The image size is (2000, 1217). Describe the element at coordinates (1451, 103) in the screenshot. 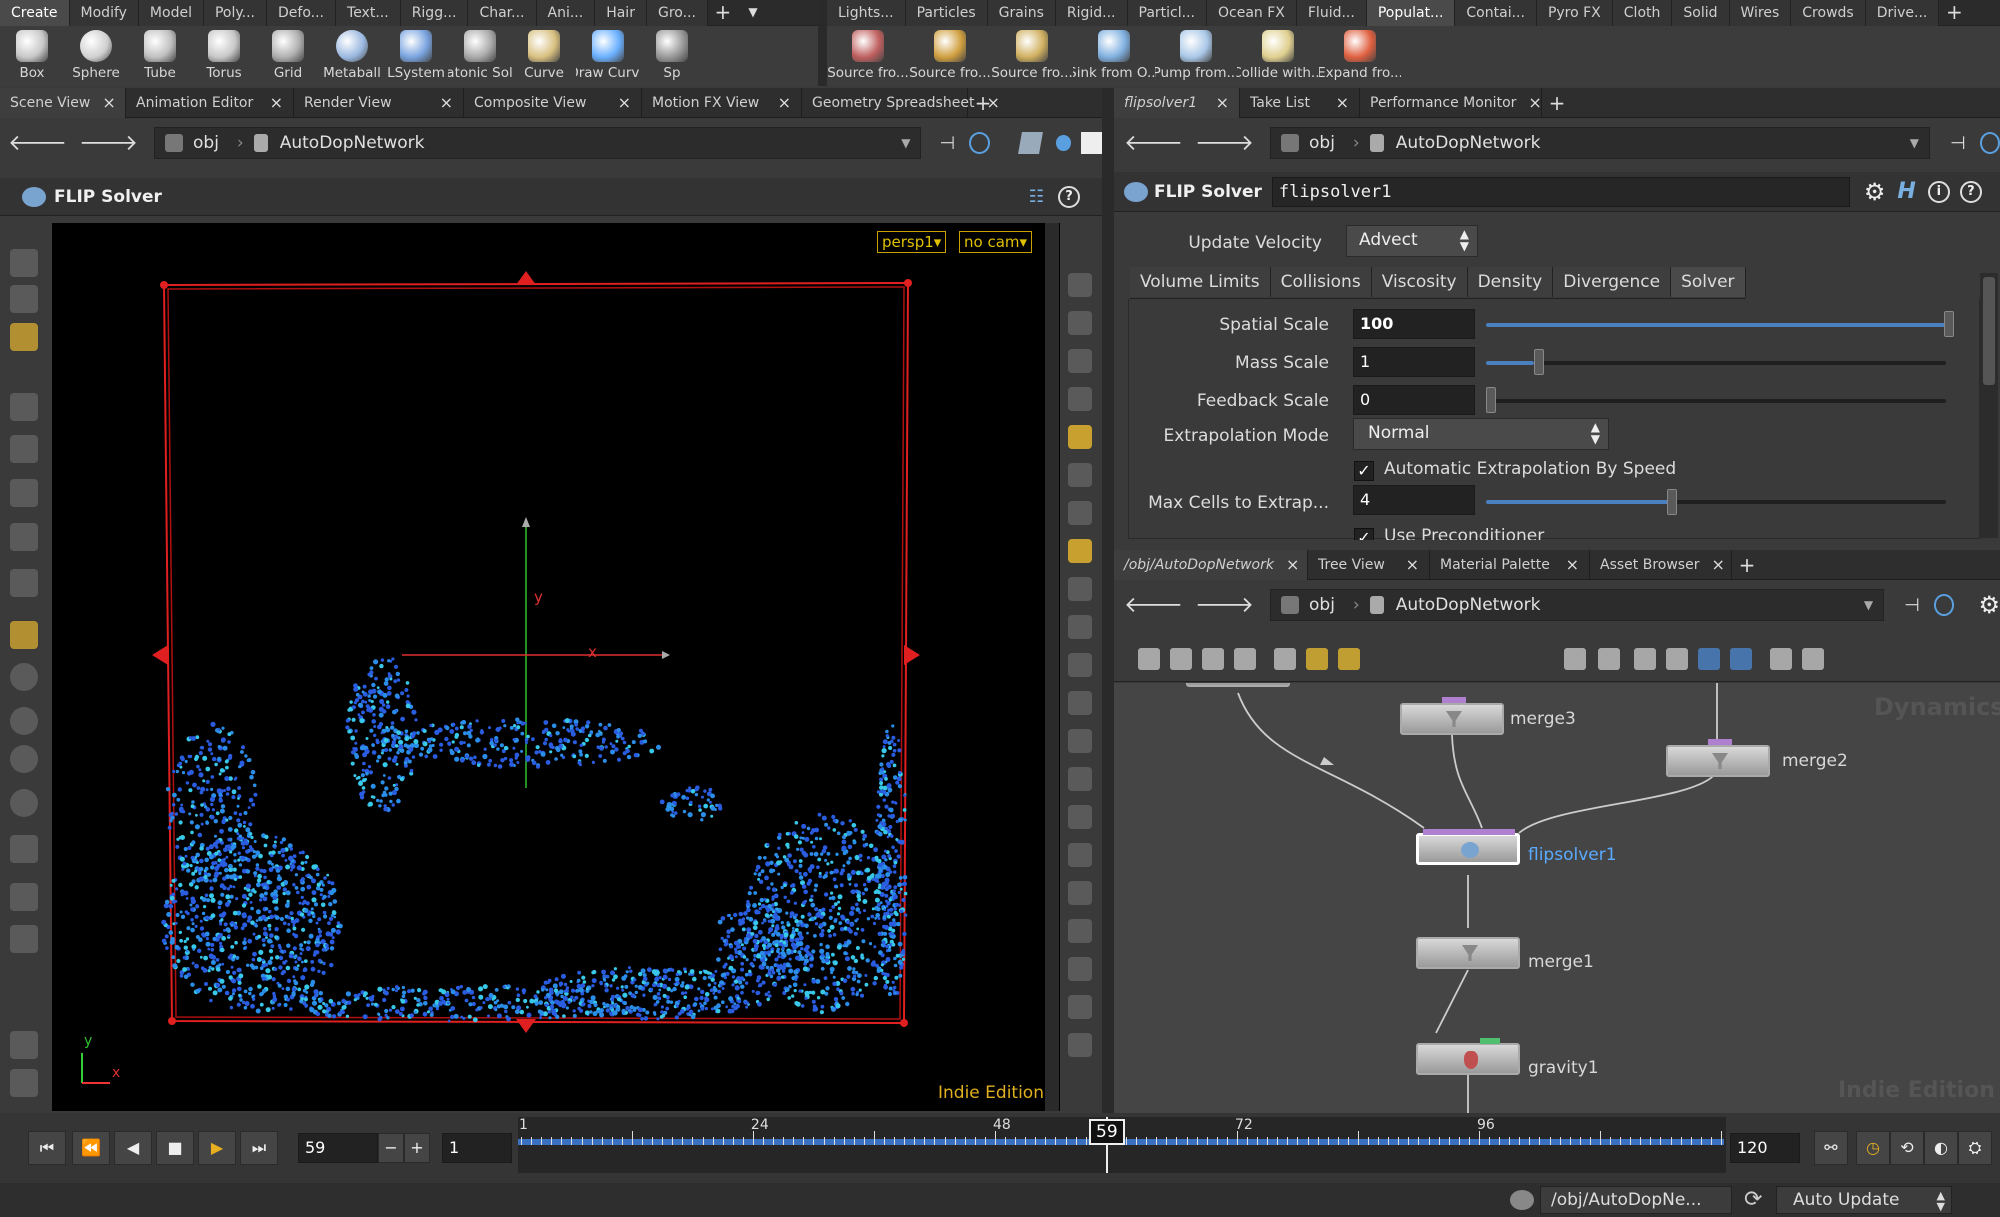

I see `pane-tab-performance-monitor: Performance Monitor ×` at that location.